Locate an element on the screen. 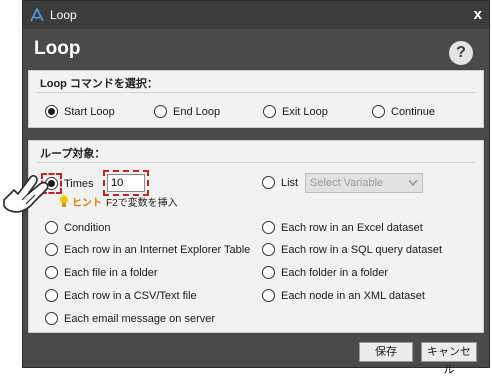 The height and width of the screenshot is (379, 492). variable-select: Select Variable is located at coordinates (364, 183).